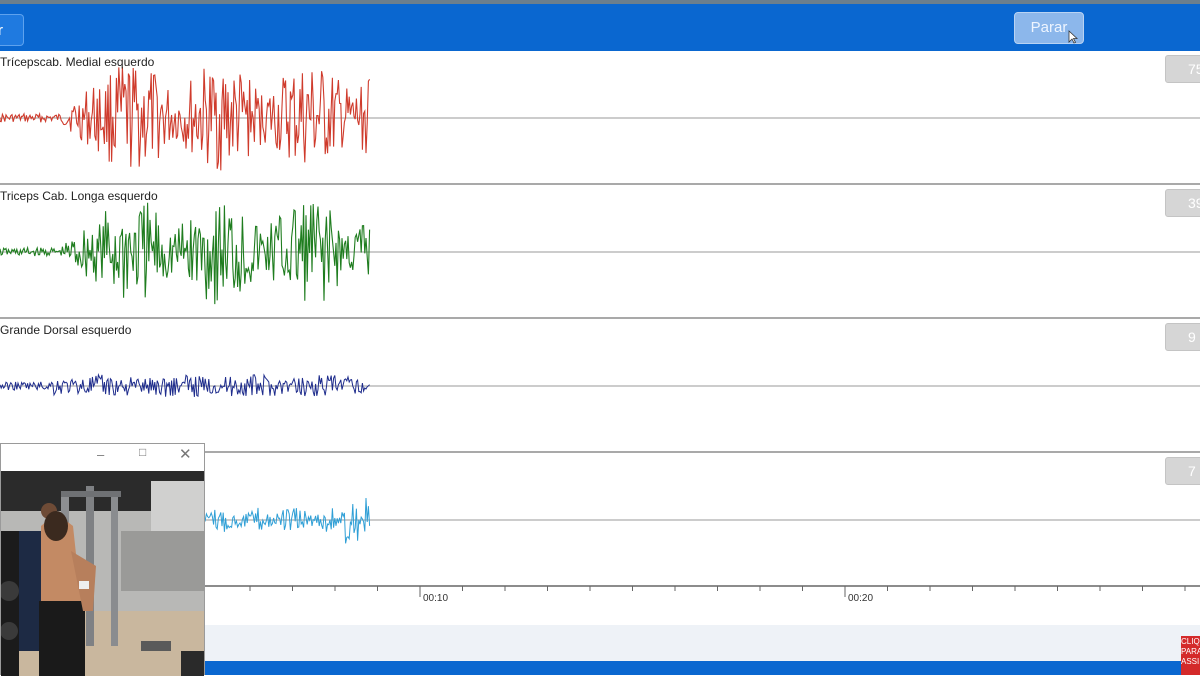  Describe the element at coordinates (600, 27) in the screenshot. I see `toolbar: r Parar` at that location.